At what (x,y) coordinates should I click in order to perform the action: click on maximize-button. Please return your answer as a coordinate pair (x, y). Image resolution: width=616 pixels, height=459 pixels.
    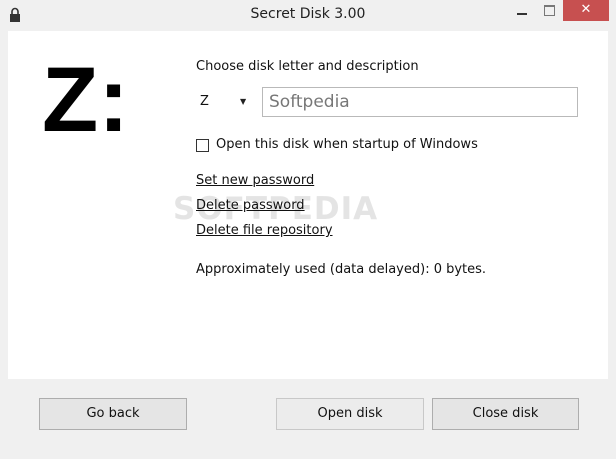
    Looking at the image, I should click on (549, 11).